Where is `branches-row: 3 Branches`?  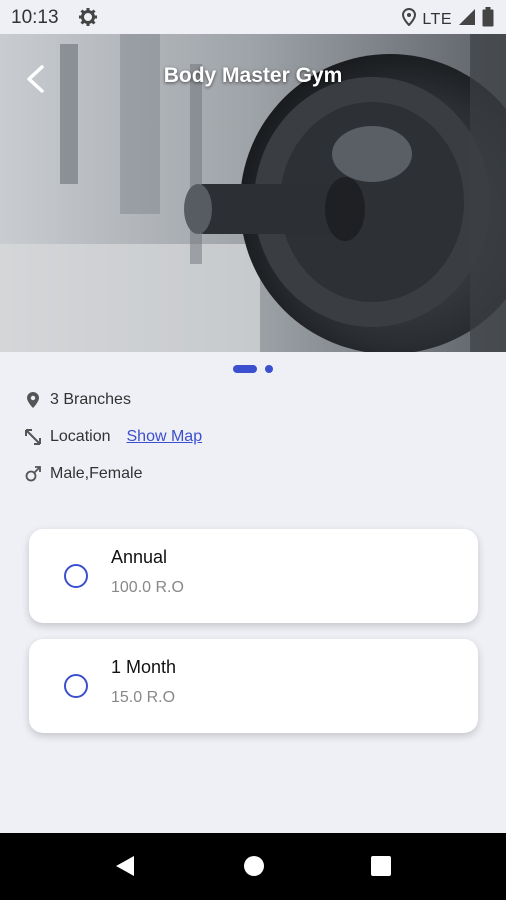
branches-row: 3 Branches is located at coordinates (77, 400).